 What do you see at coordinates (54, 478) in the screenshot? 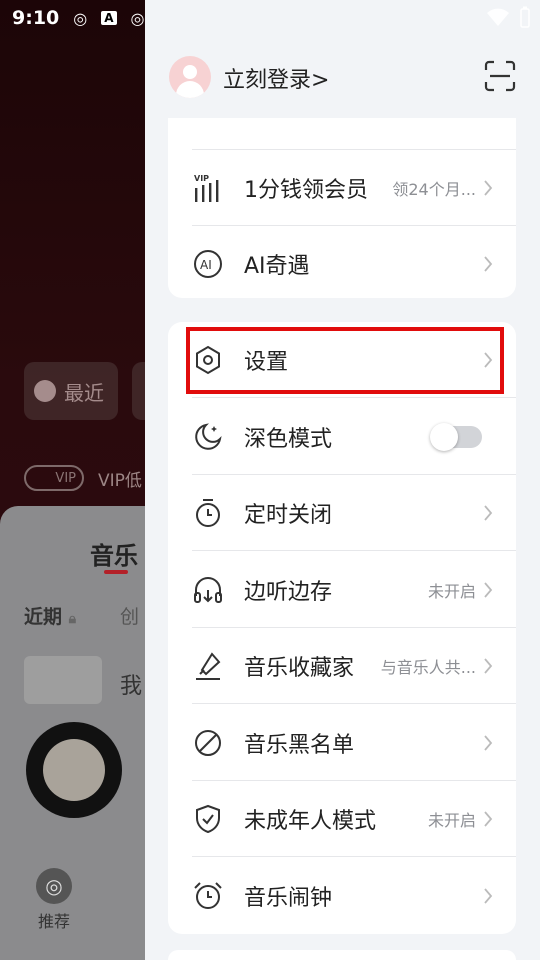
I see `vip-badge: VIP` at bounding box center [54, 478].